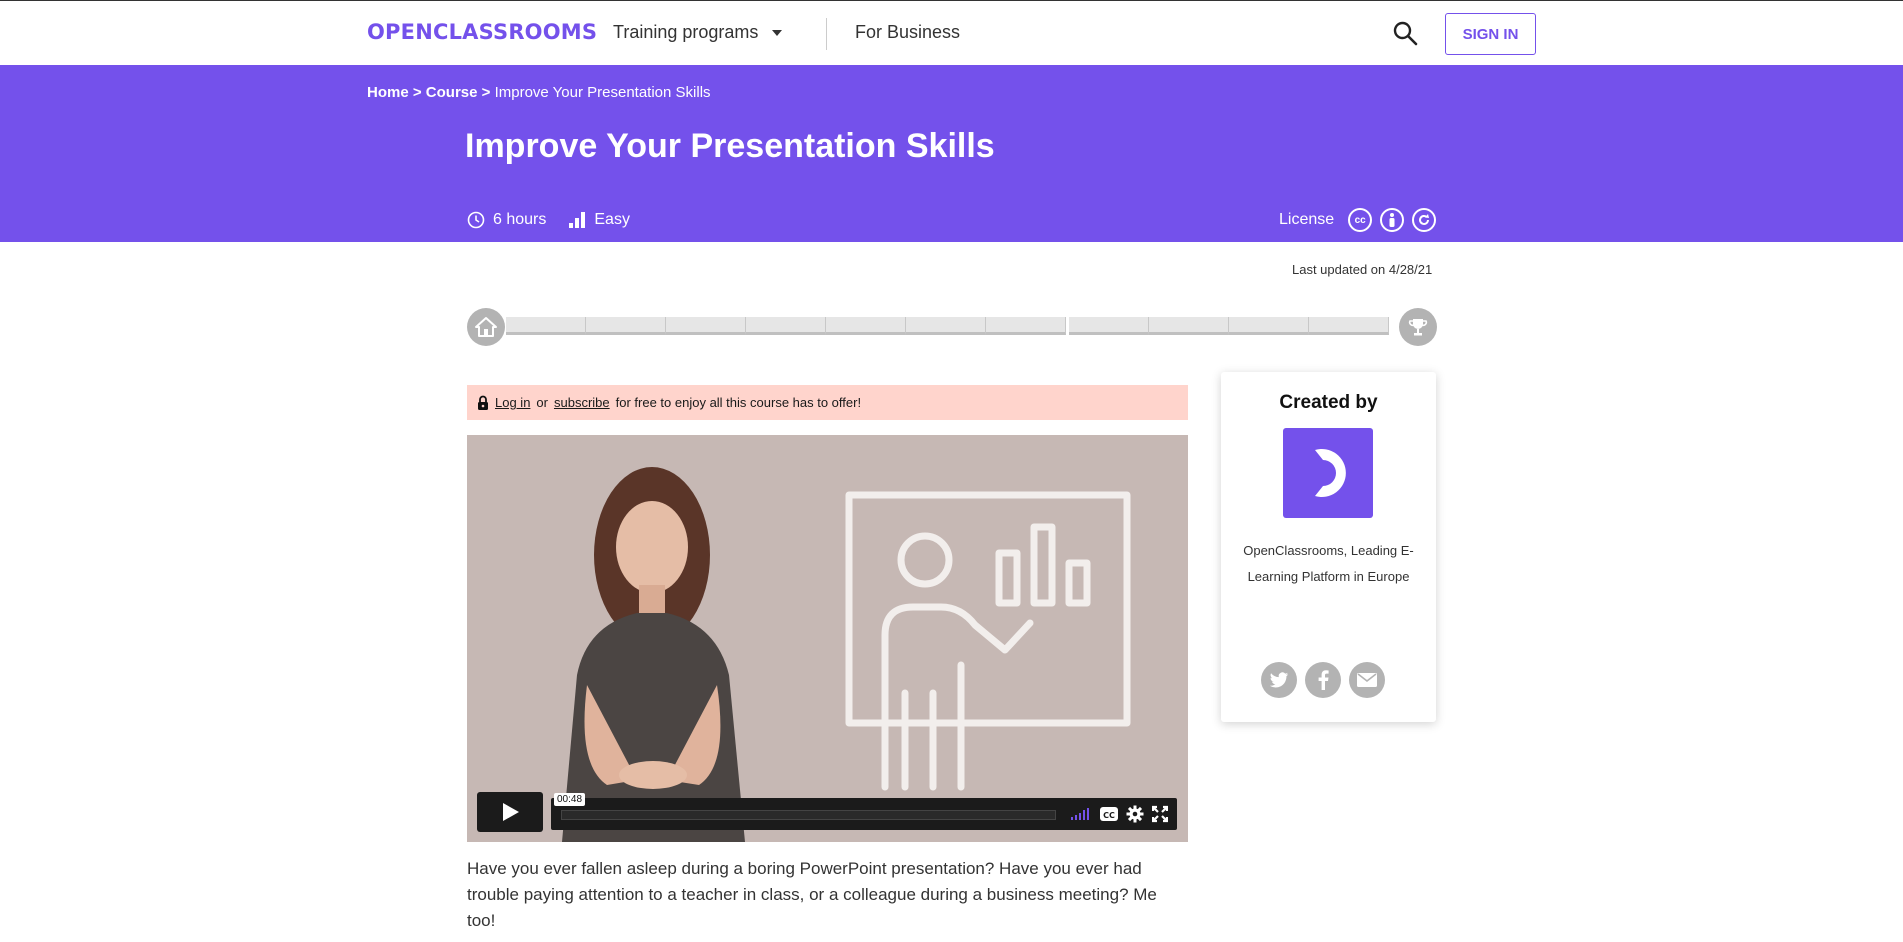  I want to click on sa-icon, so click(1424, 220).